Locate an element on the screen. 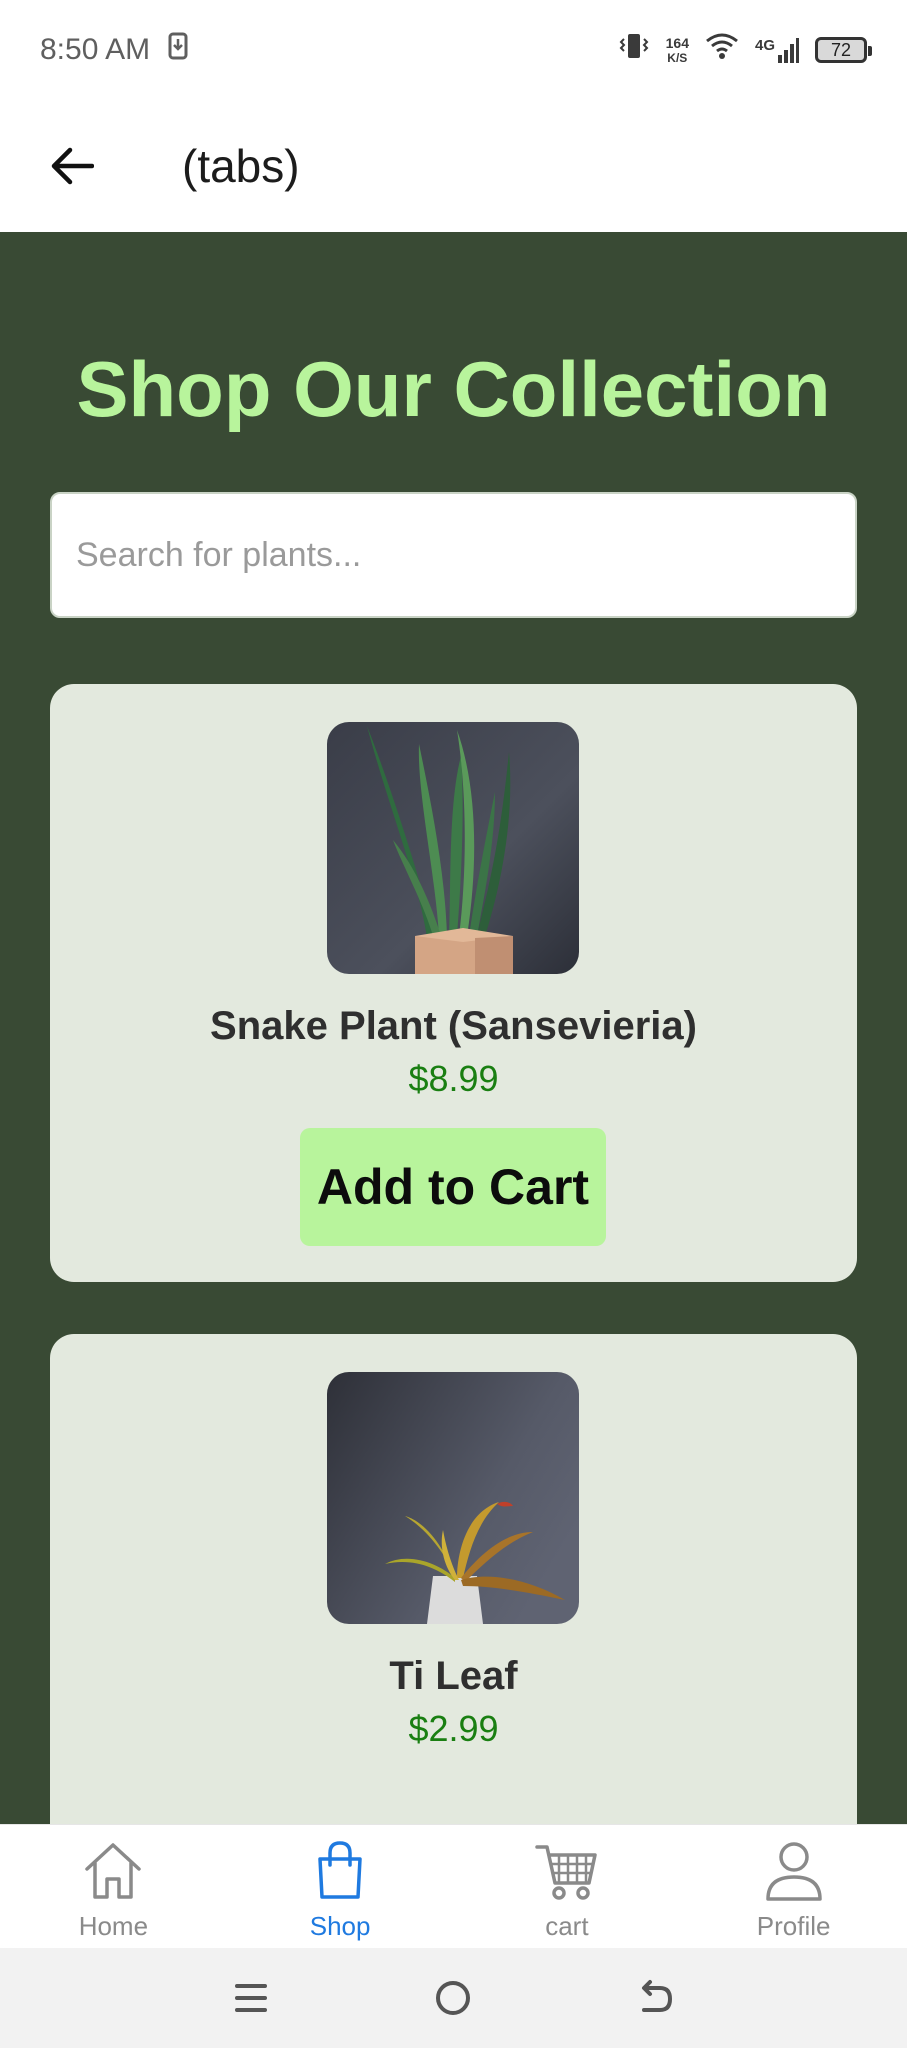  product-name: Ti Leaf is located at coordinates (453, 1676).